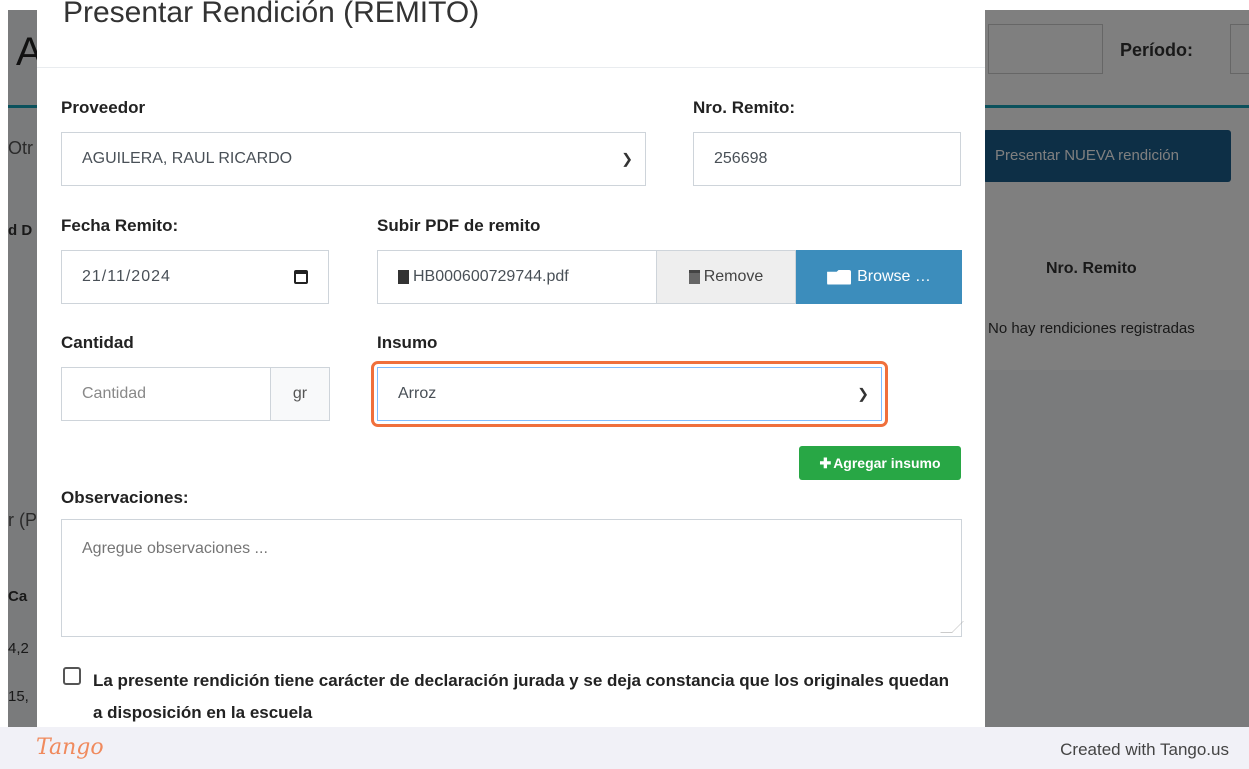  What do you see at coordinates (195, 277) in the screenshot?
I see `fecha-remito-input: 21/11/2024` at bounding box center [195, 277].